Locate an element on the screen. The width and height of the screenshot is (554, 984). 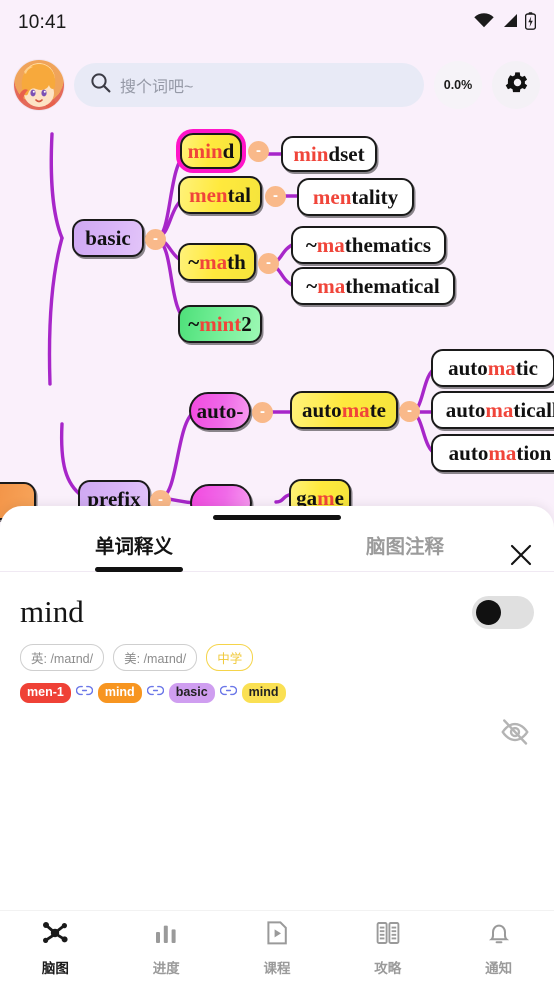
nav-label: 通知 is located at coordinates (499, 968).